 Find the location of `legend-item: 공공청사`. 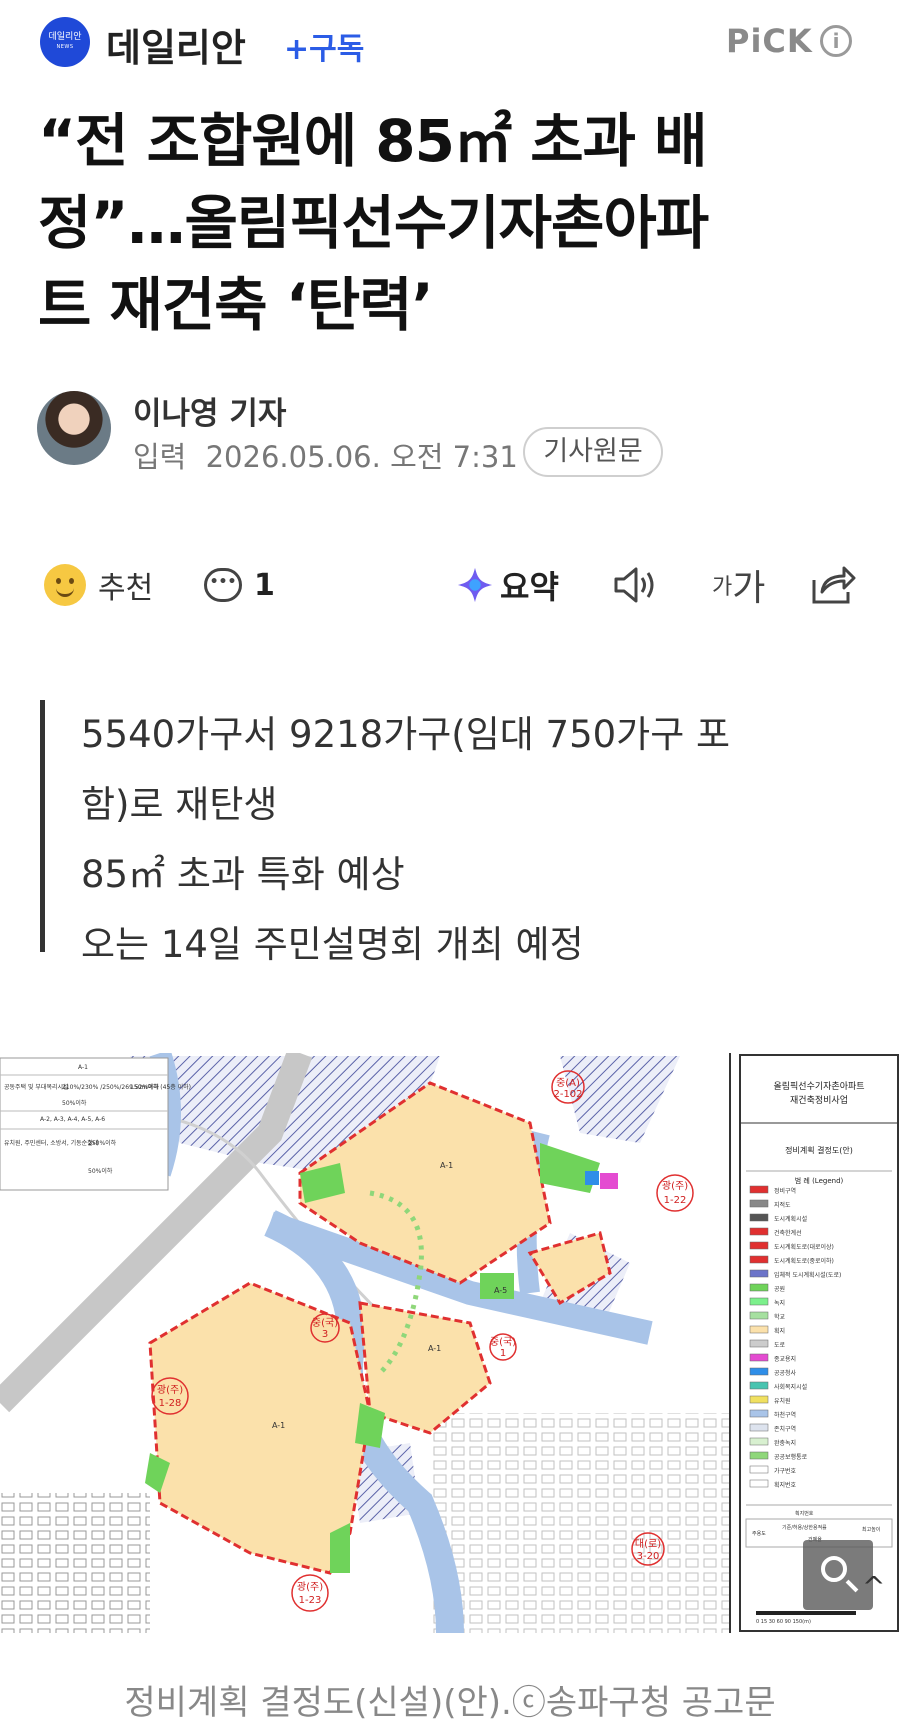

legend-item: 공공청사 is located at coordinates (785, 1373).